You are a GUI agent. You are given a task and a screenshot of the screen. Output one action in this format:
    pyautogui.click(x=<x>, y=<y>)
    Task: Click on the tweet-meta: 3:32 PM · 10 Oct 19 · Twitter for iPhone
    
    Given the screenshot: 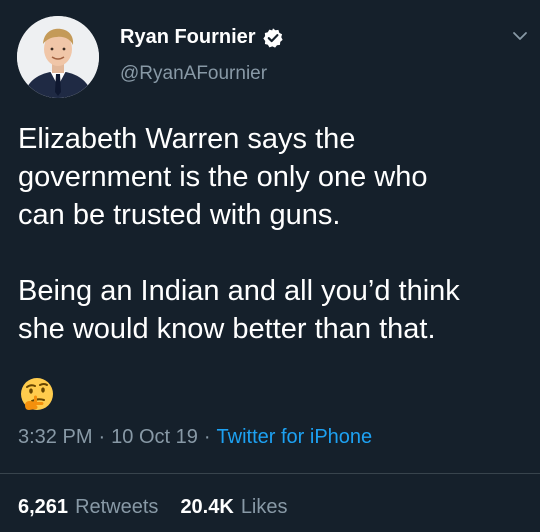 What is the action you would take?
    pyautogui.click(x=195, y=437)
    